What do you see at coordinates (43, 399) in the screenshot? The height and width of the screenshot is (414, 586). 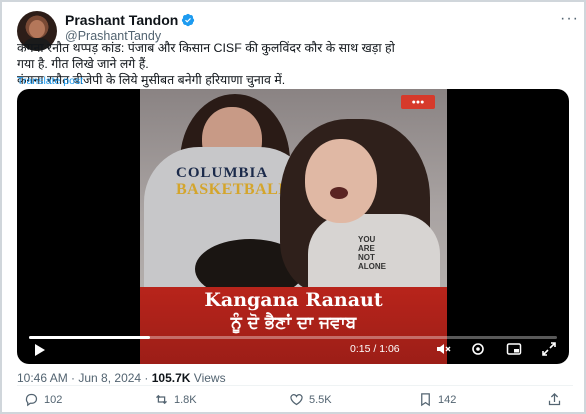 I see `reply-button: 102` at bounding box center [43, 399].